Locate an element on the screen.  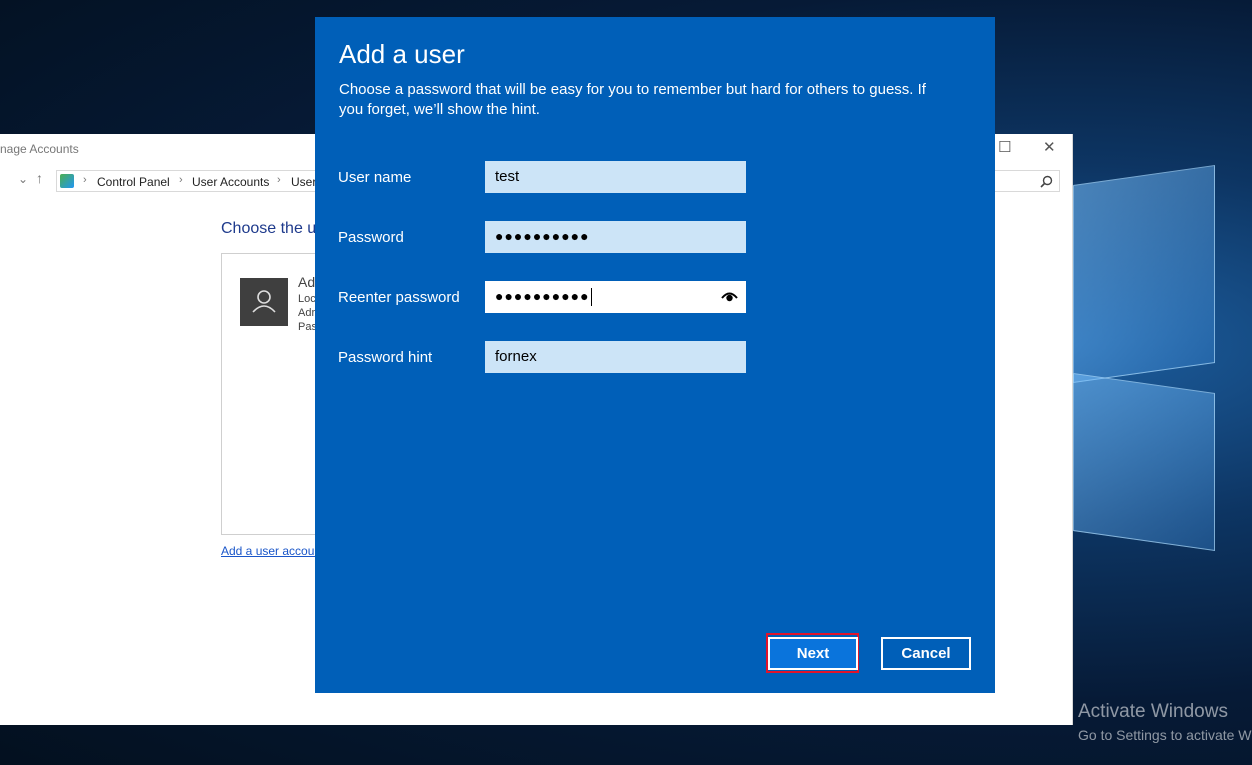
search-icon is located at coordinates (1046, 181).